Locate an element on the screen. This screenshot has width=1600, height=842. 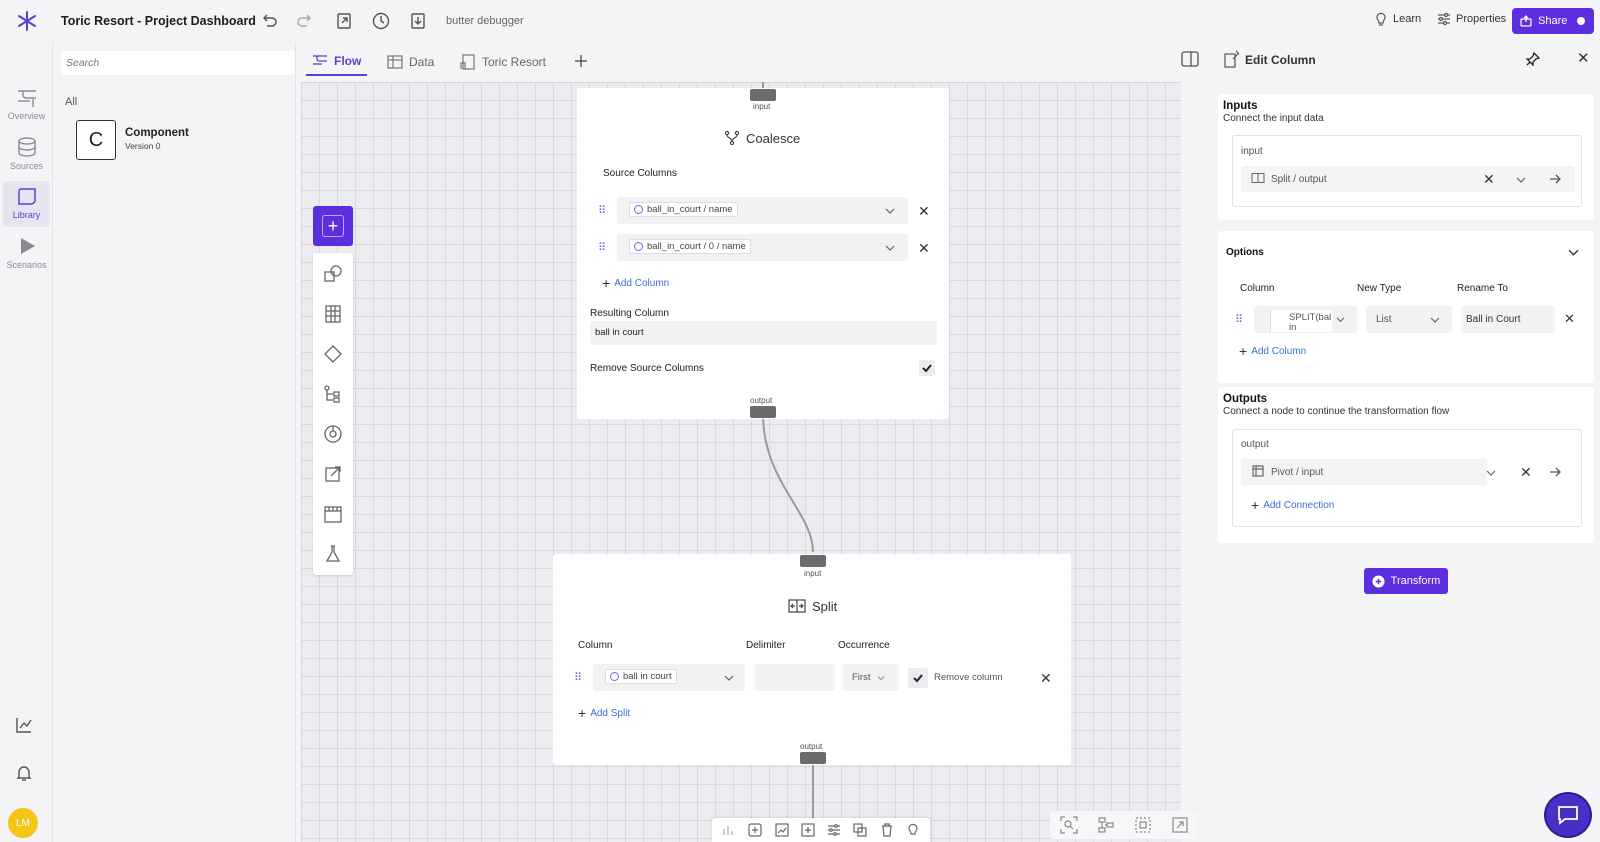
tab-toric-resort: Toric Resort is located at coordinates (503, 62).